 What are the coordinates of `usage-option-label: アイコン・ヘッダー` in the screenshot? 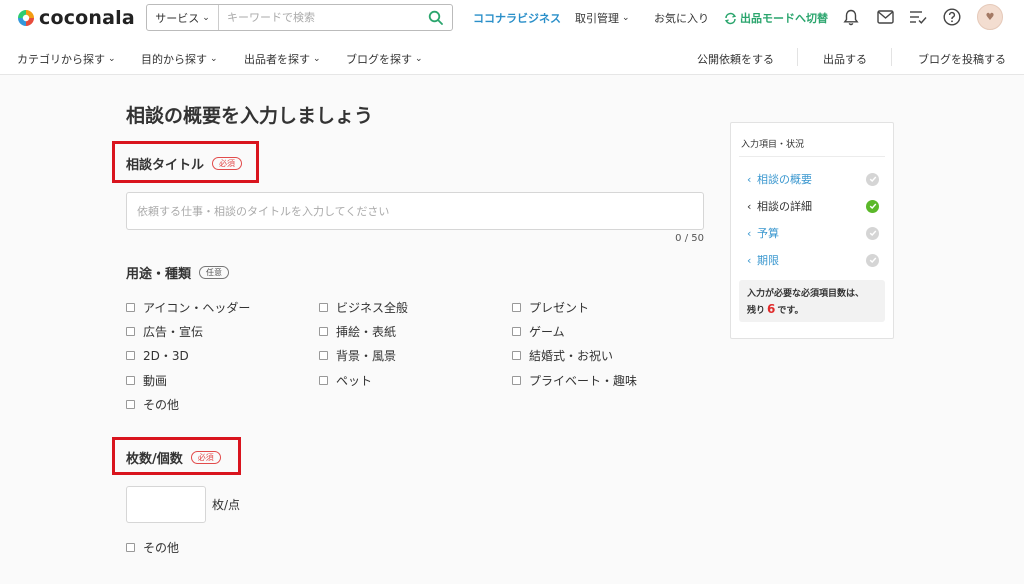 It's located at (197, 308).